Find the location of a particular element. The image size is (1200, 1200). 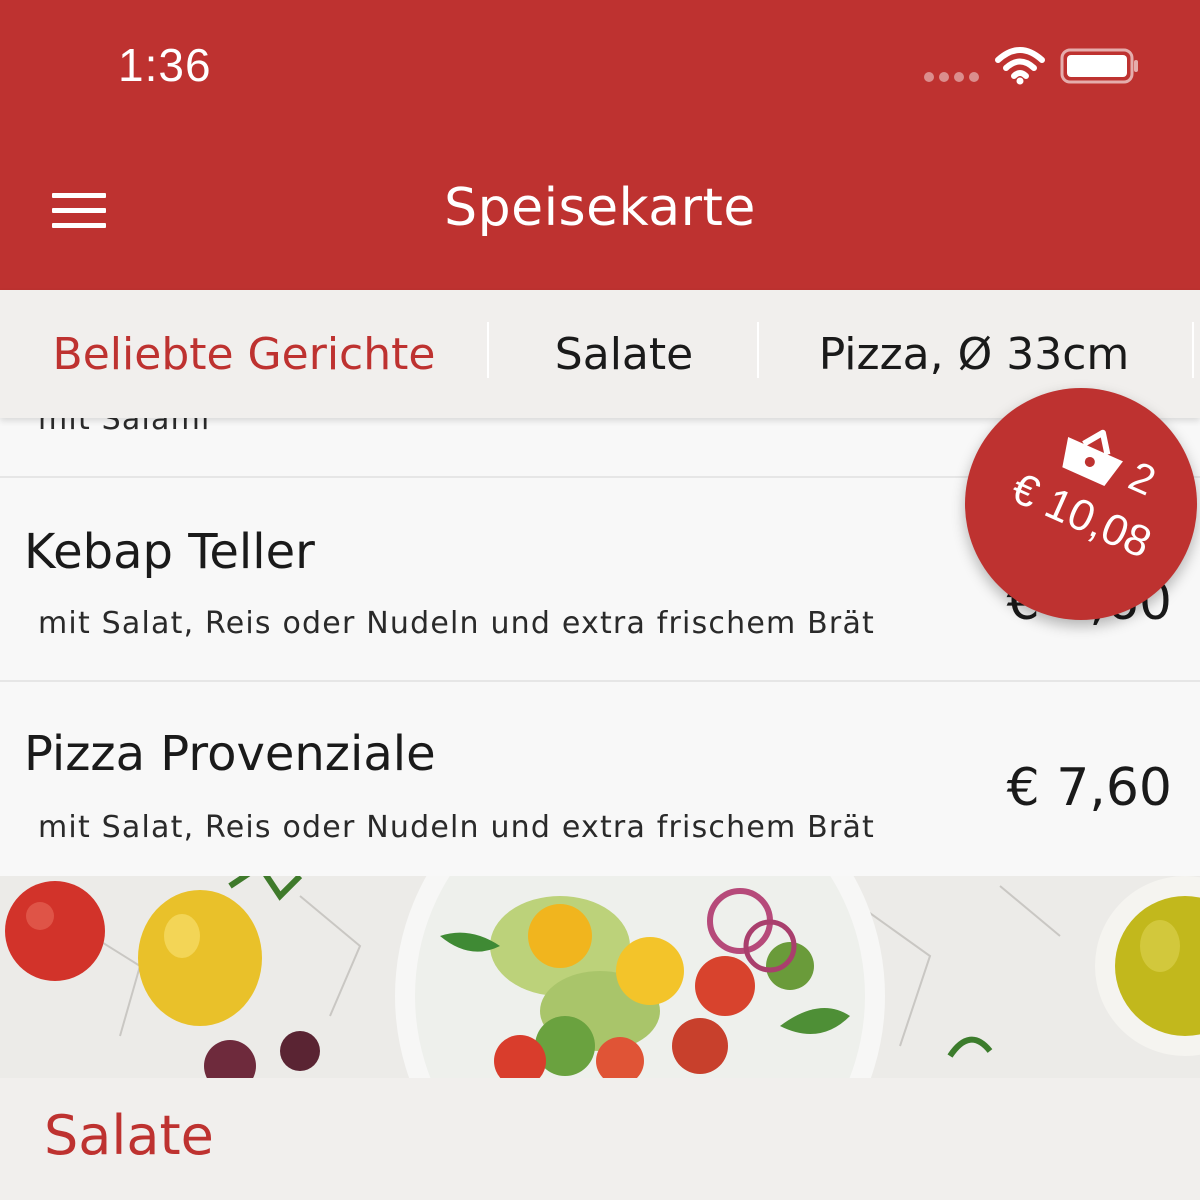

tab-salate: Salate is located at coordinates (624, 354).